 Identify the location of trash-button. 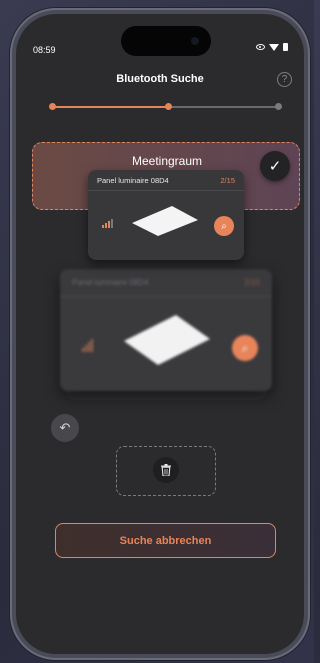
(166, 470).